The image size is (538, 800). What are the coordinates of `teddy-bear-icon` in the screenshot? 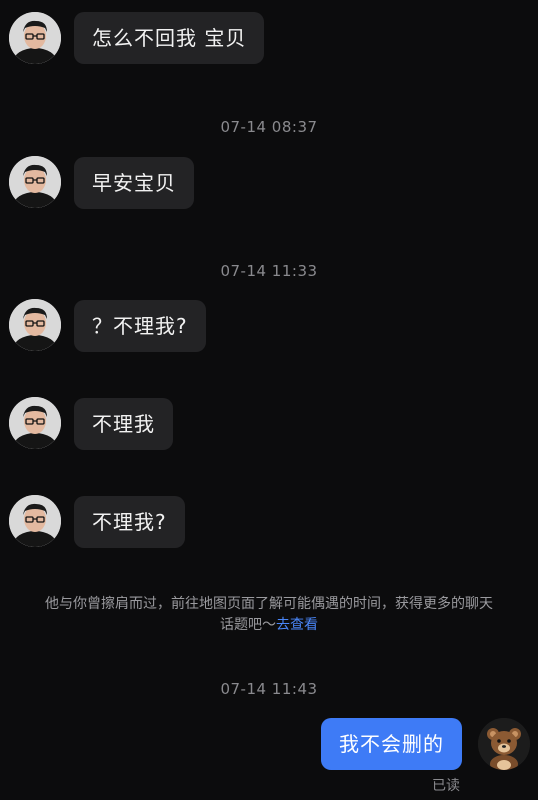 It's located at (504, 744).